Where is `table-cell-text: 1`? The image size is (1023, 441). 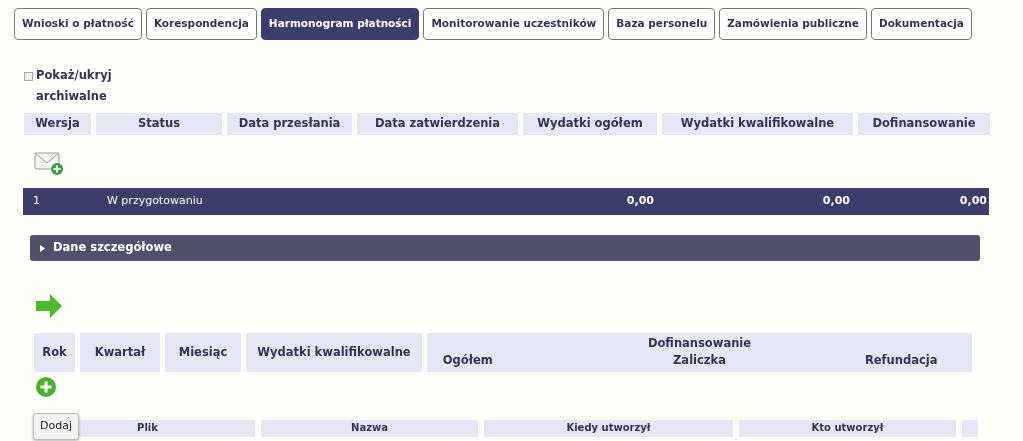
table-cell-text: 1 is located at coordinates (36, 201).